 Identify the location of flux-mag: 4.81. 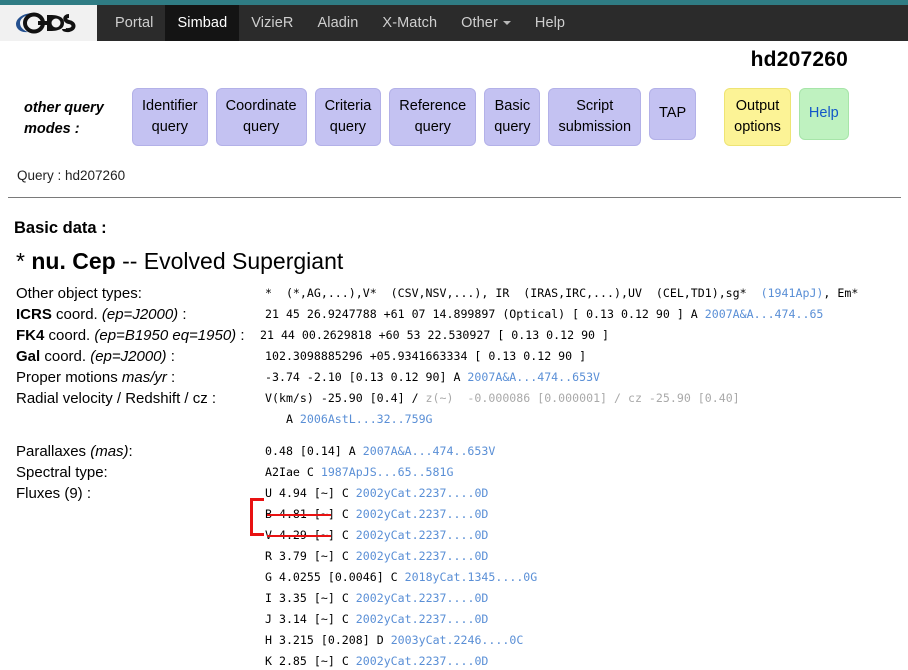
(292, 514).